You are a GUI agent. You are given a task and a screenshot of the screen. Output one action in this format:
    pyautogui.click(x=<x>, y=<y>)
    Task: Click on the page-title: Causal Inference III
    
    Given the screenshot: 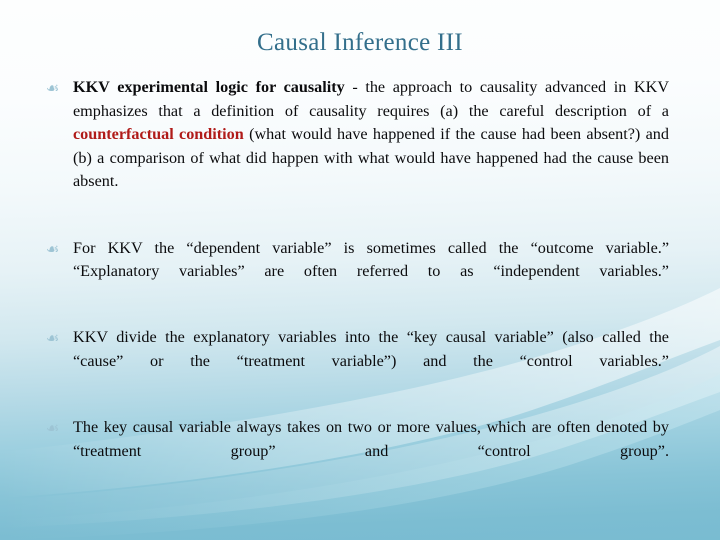 What is the action you would take?
    pyautogui.click(x=360, y=42)
    